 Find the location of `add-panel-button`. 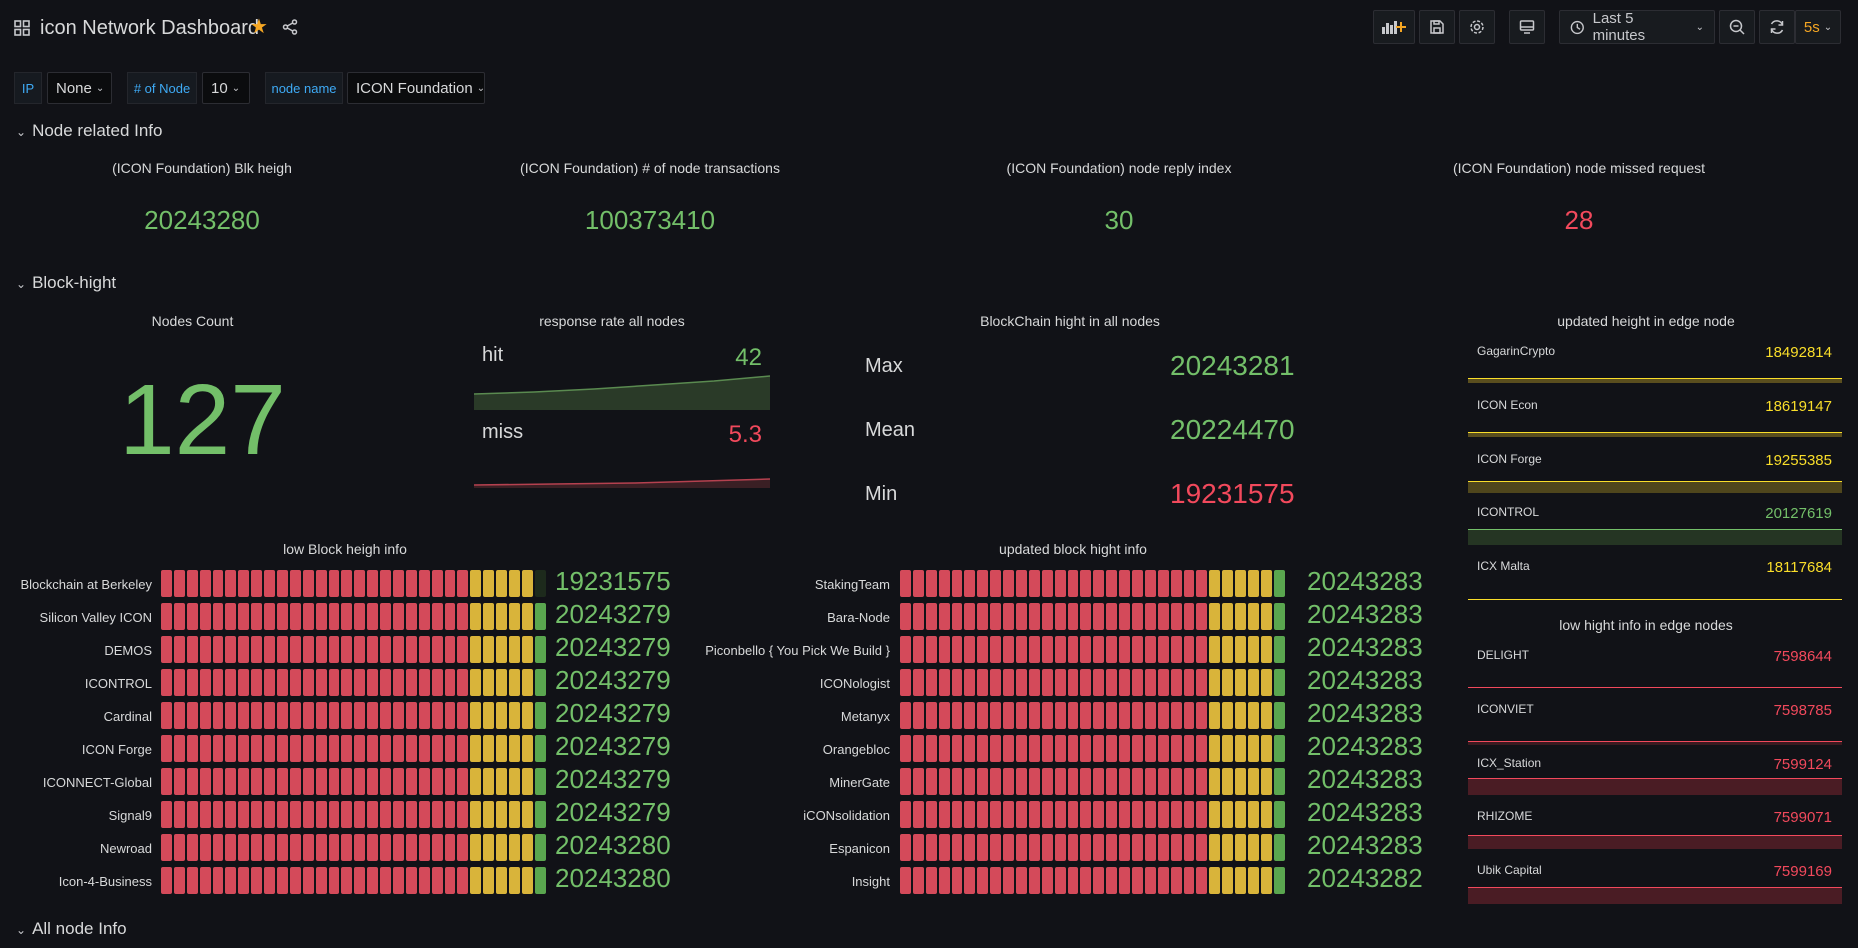

add-panel-button is located at coordinates (1394, 27).